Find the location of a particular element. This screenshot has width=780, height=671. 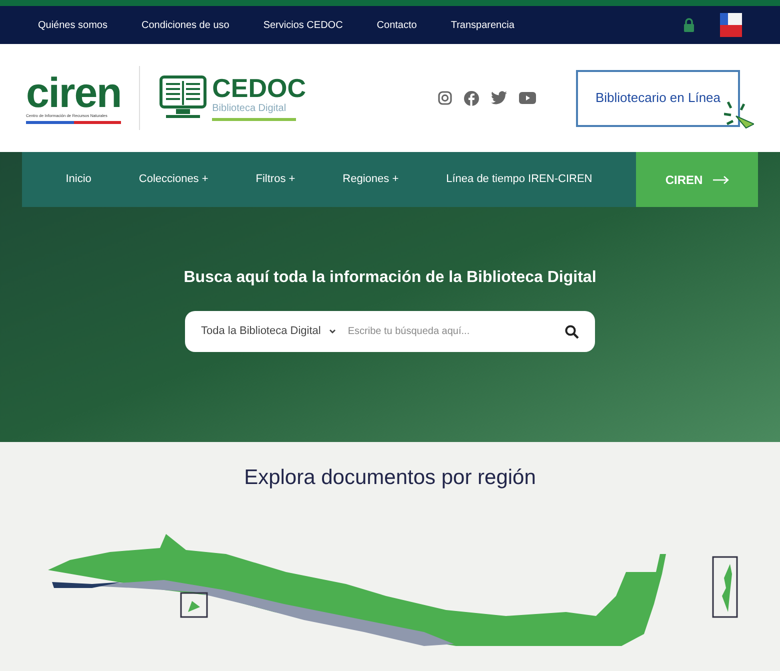

nav-link: Filtros + is located at coordinates (276, 179).